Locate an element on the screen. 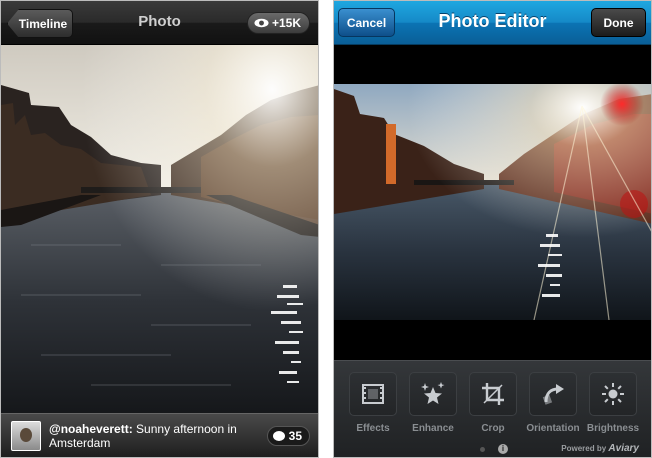 This screenshot has width=652, height=458. tool-effects-box is located at coordinates (373, 394).